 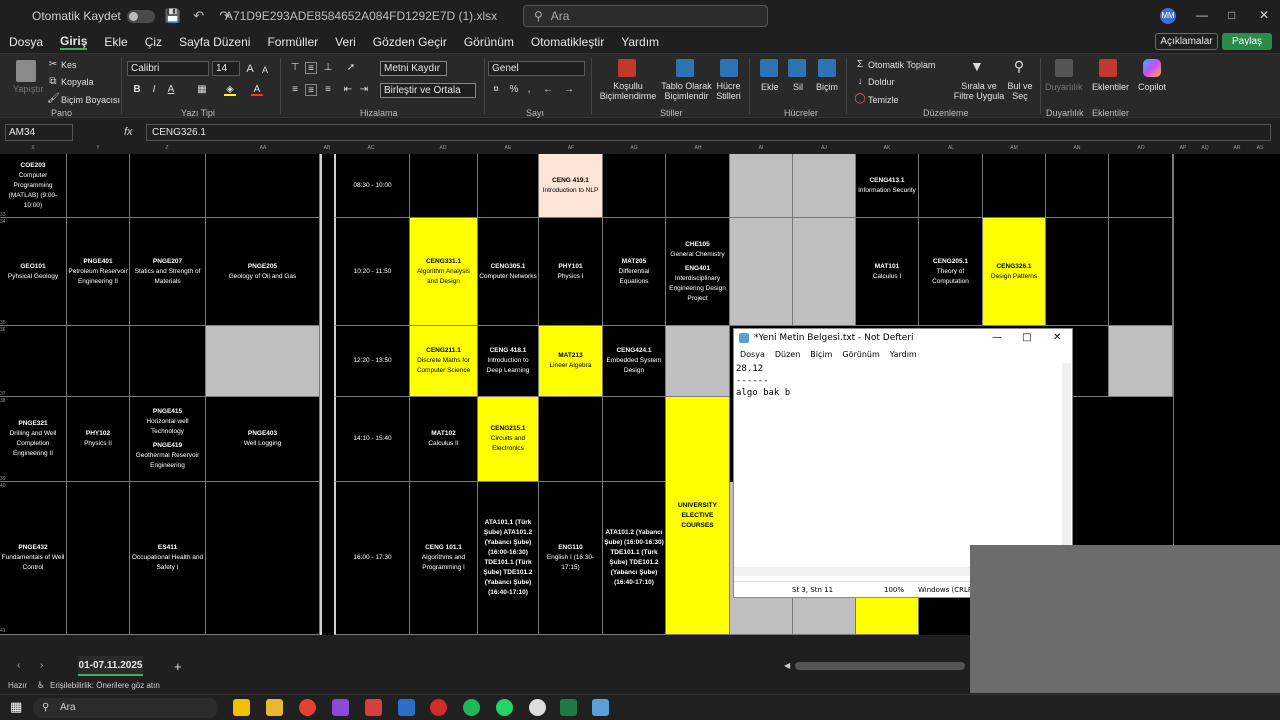 I want to click on cut-label: Kes, so click(x=69, y=65).